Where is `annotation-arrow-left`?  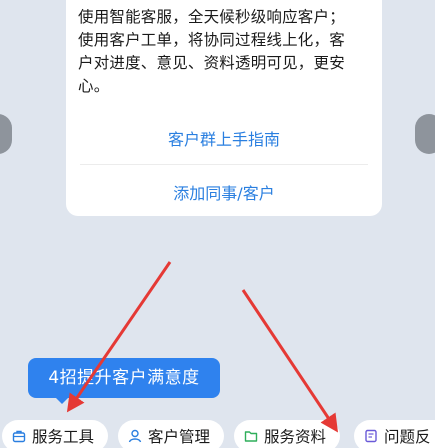 annotation-arrow-left is located at coordinates (119, 337).